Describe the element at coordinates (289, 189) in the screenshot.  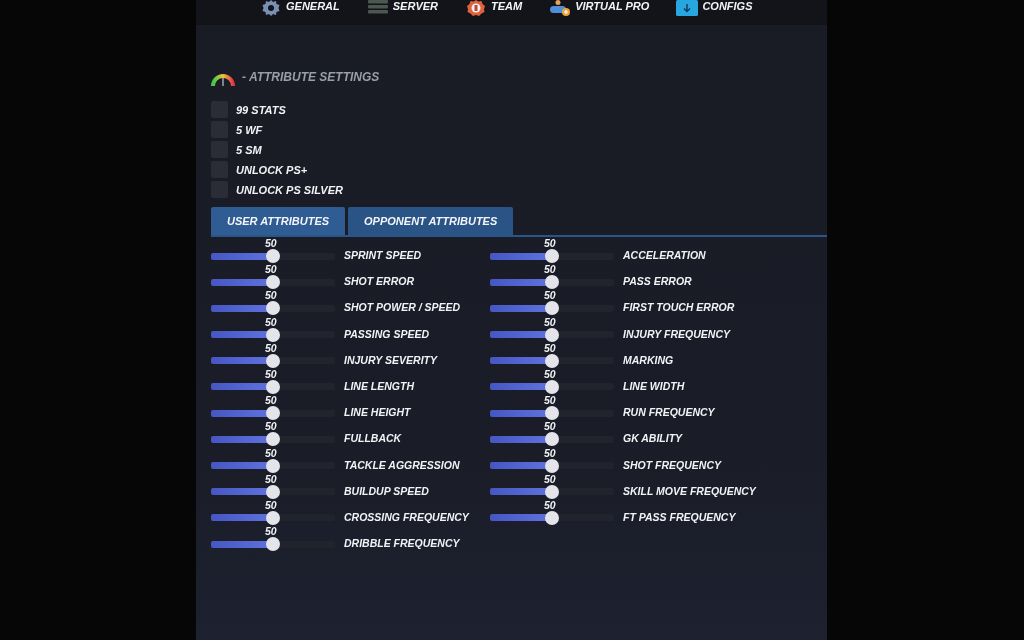
I see `checkbox-label: UNLOCK PS SILVER` at that location.